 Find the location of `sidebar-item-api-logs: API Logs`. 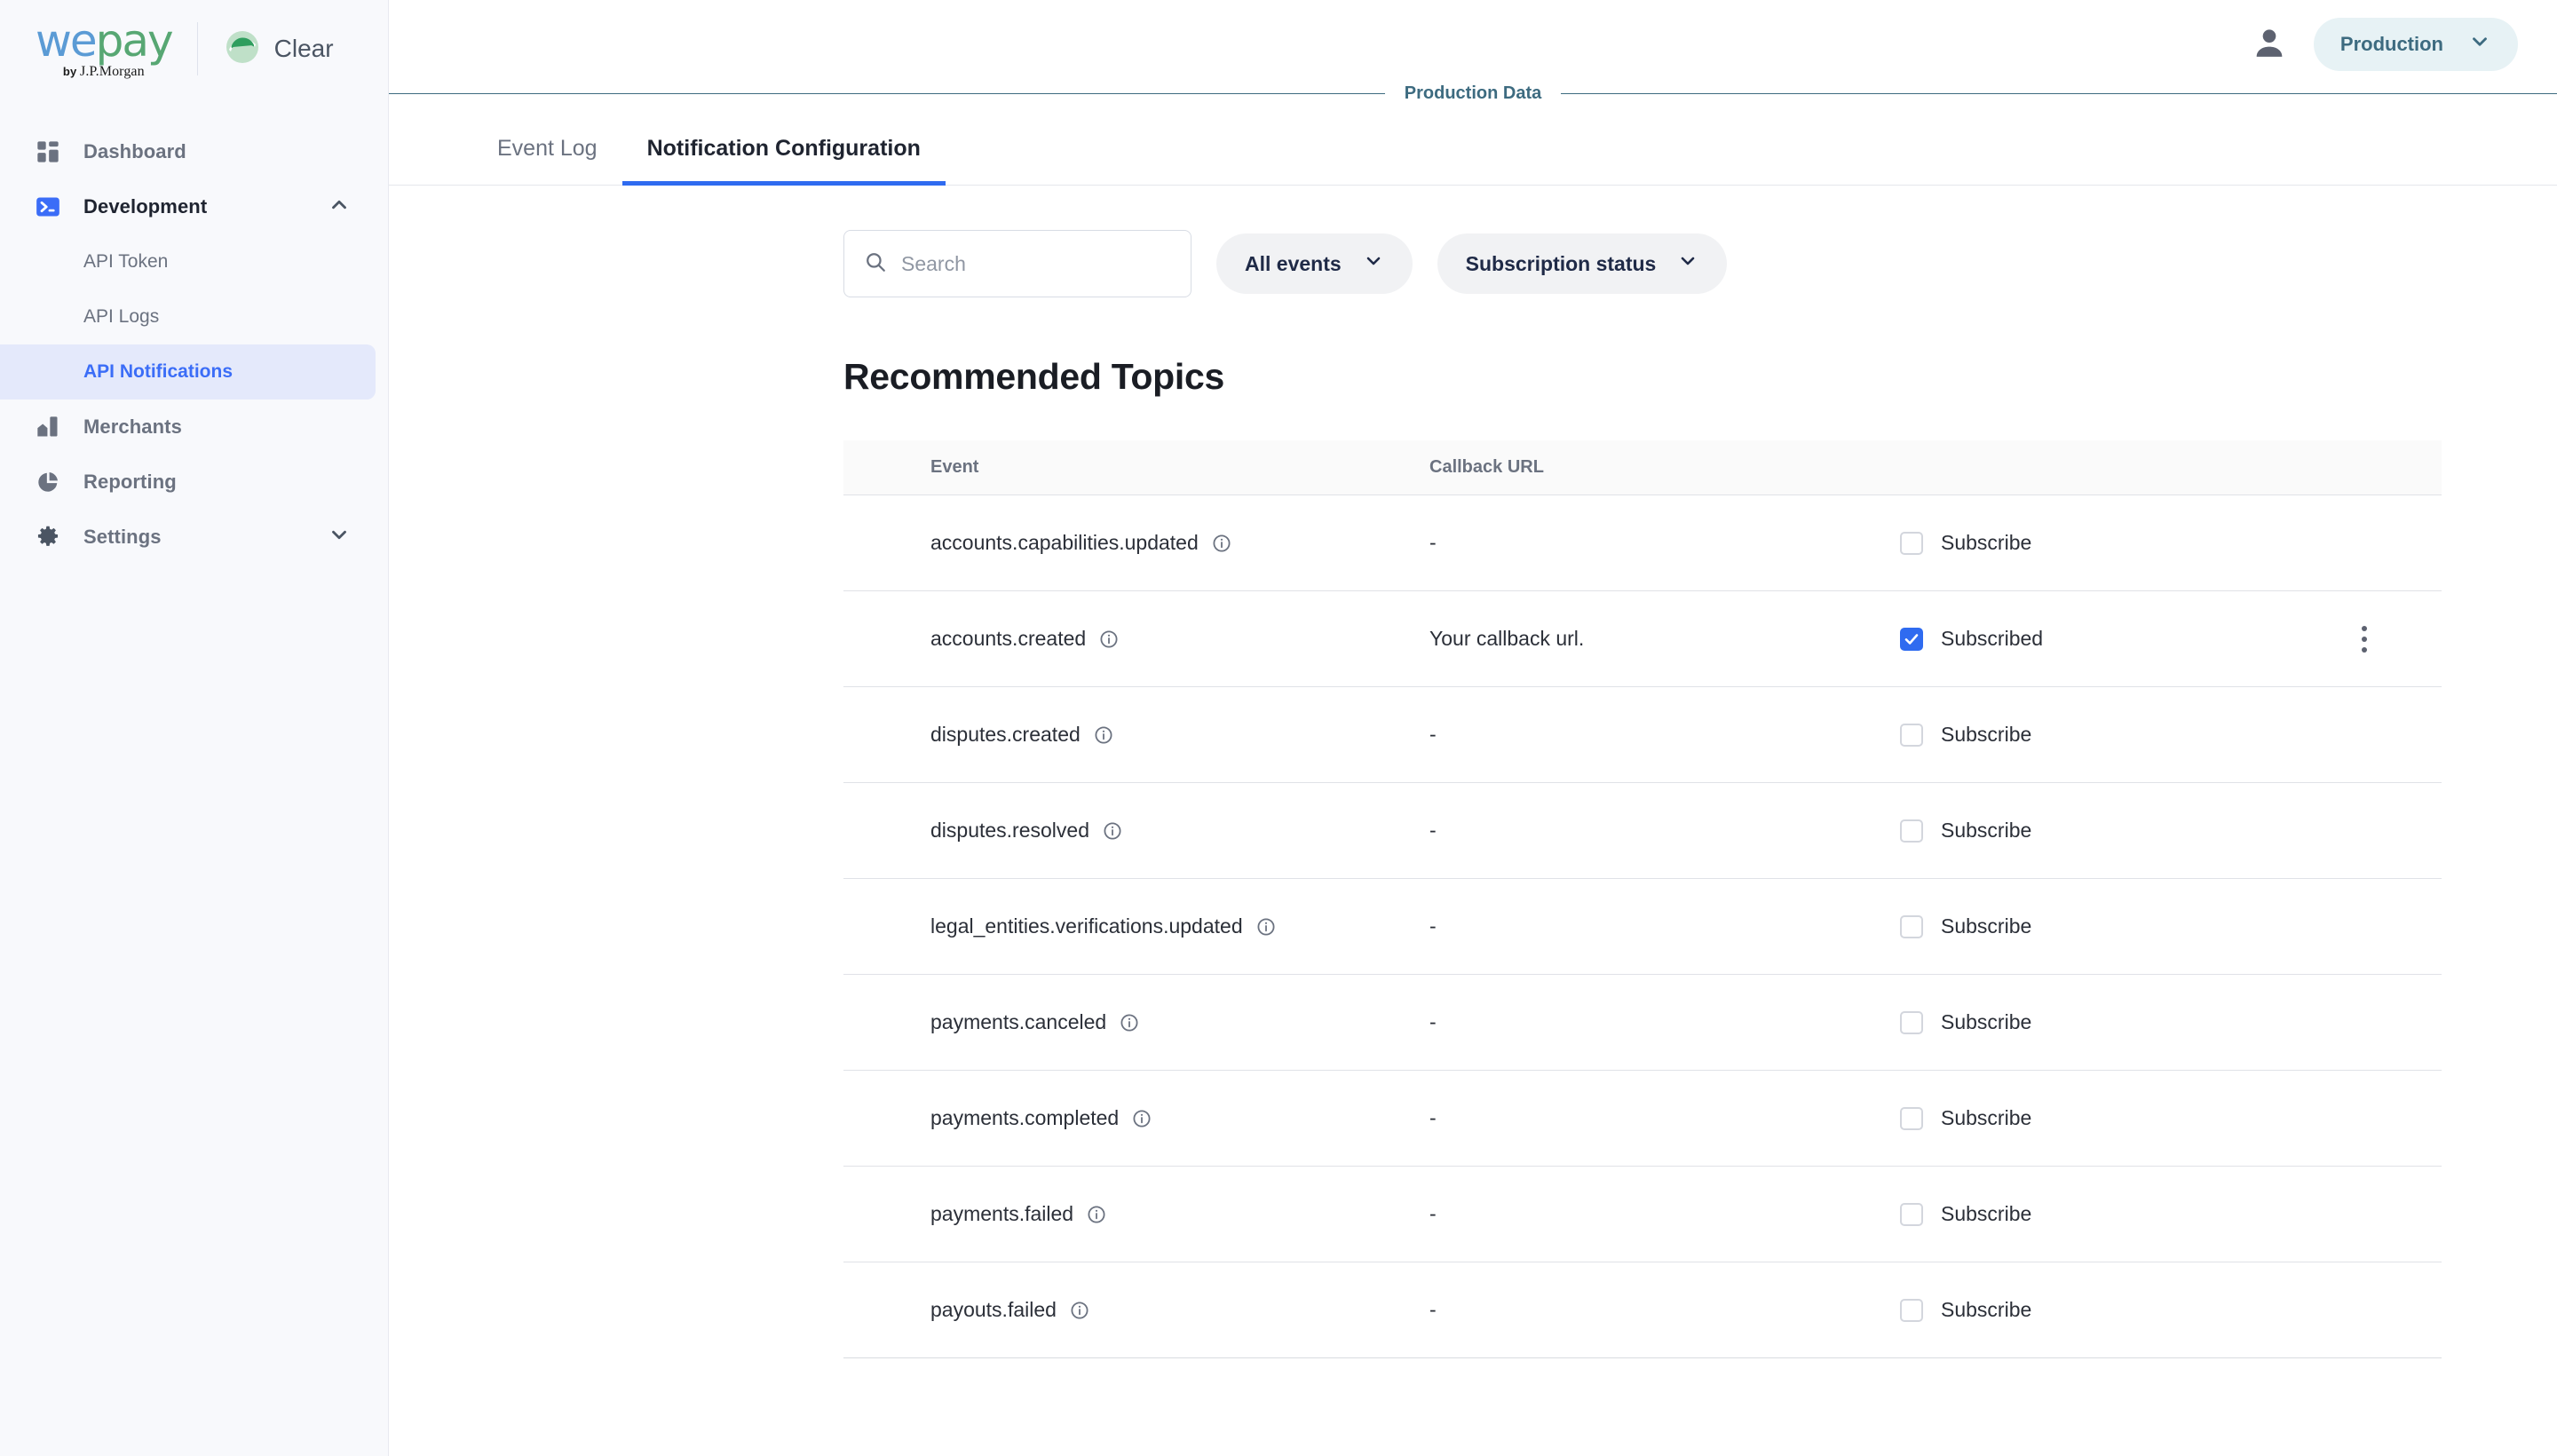

sidebar-item-api-logs: API Logs is located at coordinates (188, 316).